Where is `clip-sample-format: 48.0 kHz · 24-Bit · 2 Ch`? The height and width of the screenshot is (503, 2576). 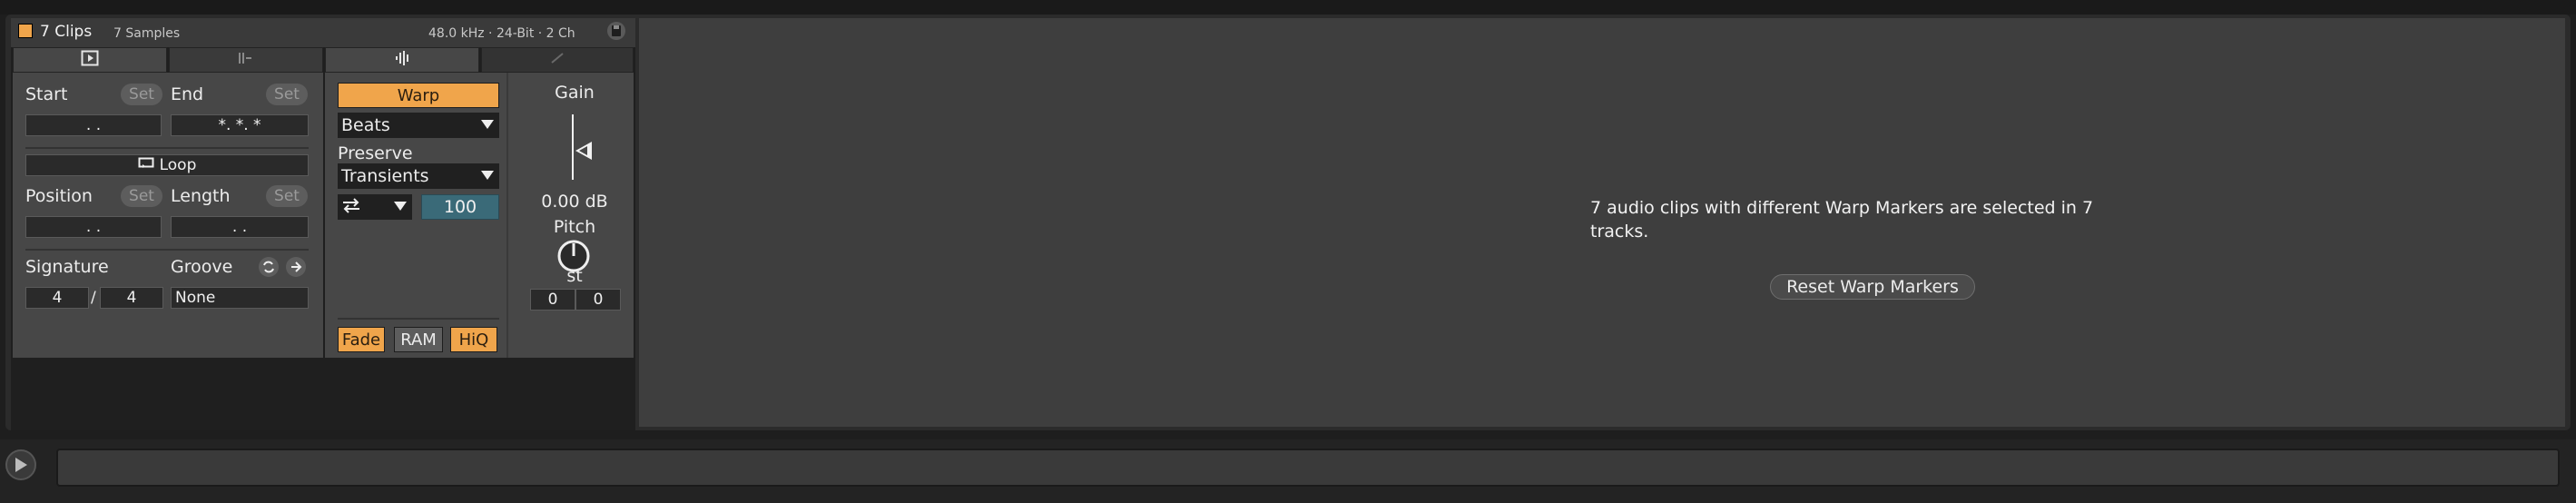 clip-sample-format: 48.0 kHz · 24-Bit · 2 Ch is located at coordinates (501, 33).